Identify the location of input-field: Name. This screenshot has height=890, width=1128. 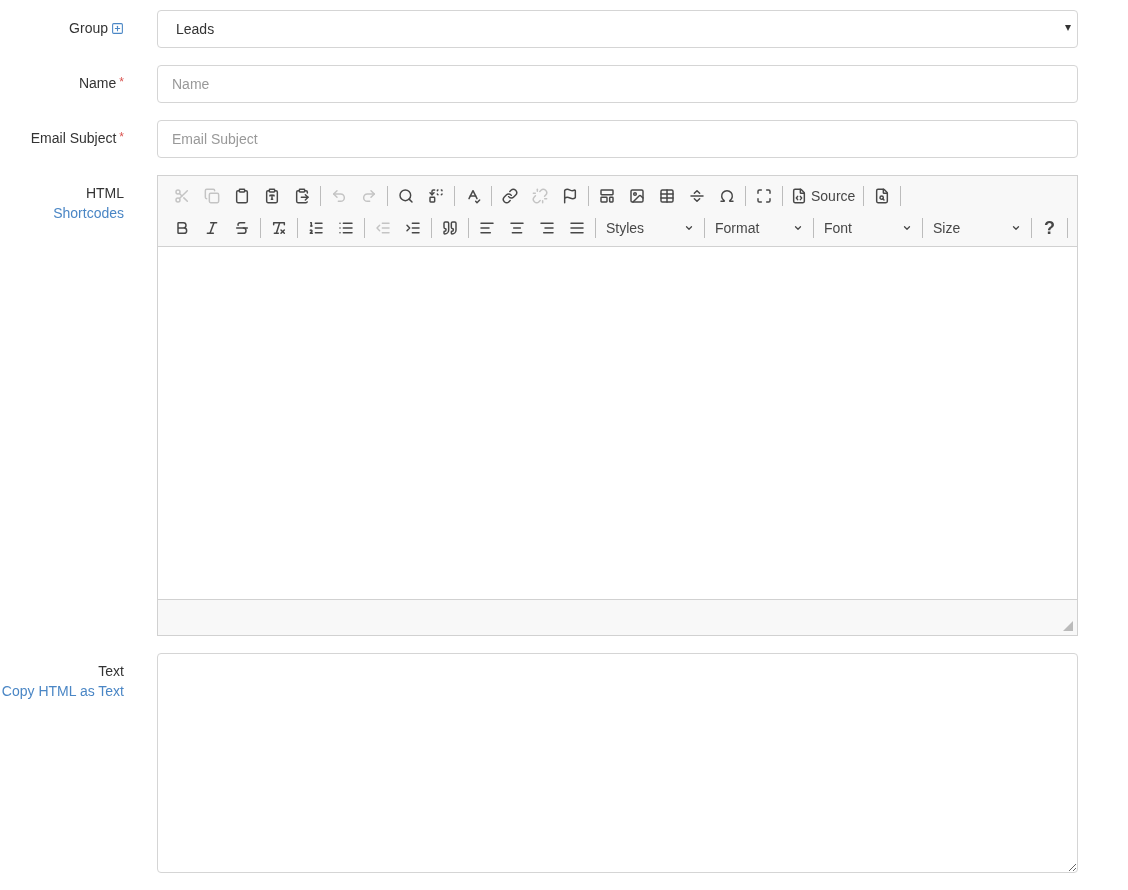
(617, 84).